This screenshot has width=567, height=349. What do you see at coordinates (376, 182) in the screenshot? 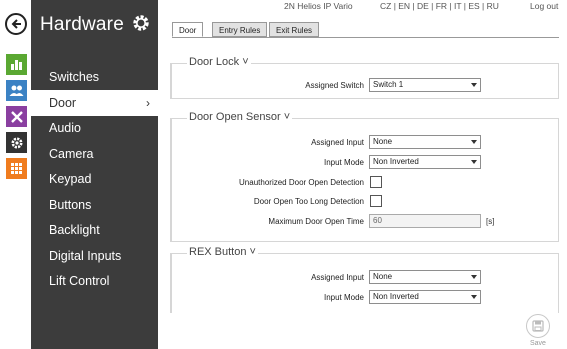
I see `unauthorized-detection-checkbox` at bounding box center [376, 182].